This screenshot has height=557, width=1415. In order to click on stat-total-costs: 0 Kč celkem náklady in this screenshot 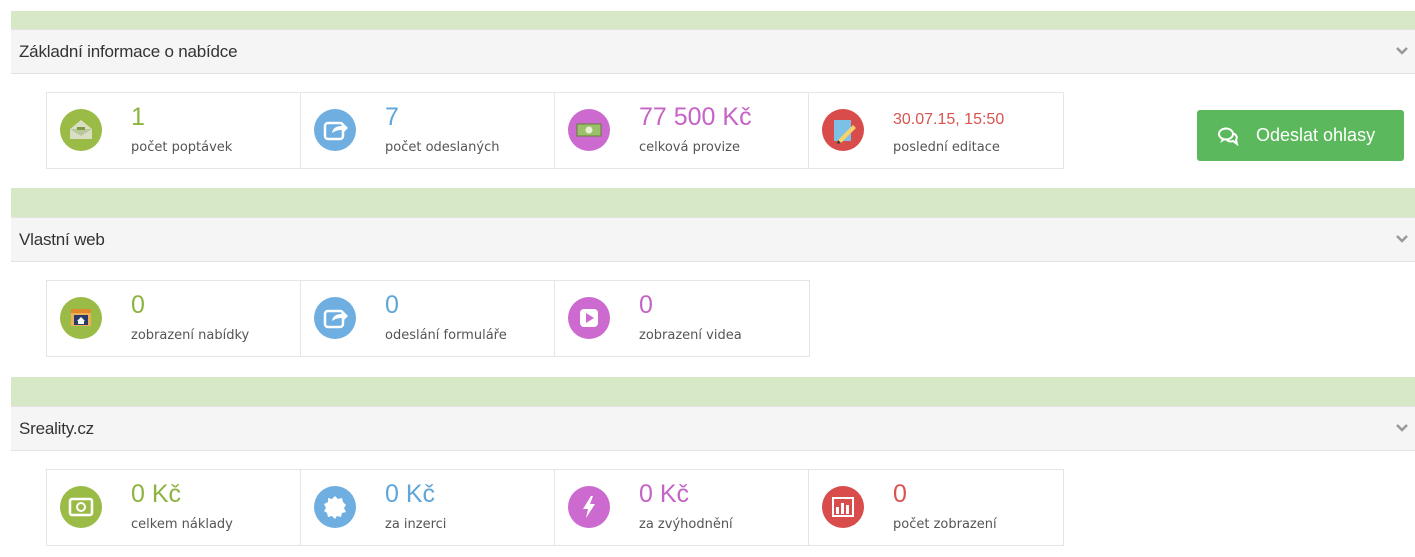, I will do `click(174, 507)`.